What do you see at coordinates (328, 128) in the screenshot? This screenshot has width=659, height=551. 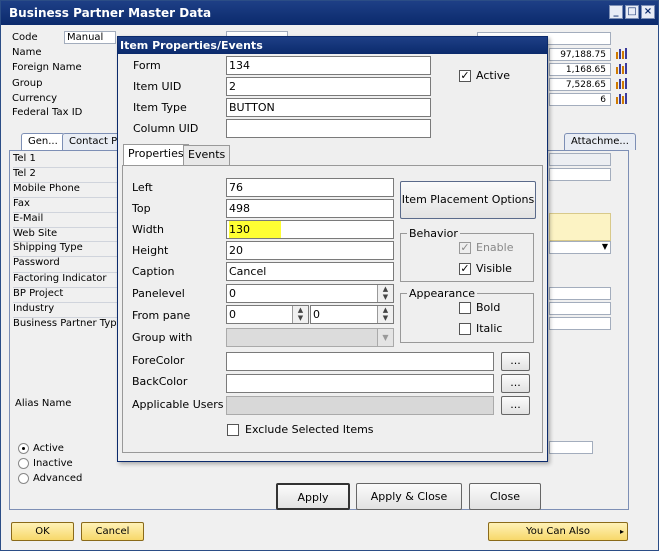 I see `column-uid-field` at bounding box center [328, 128].